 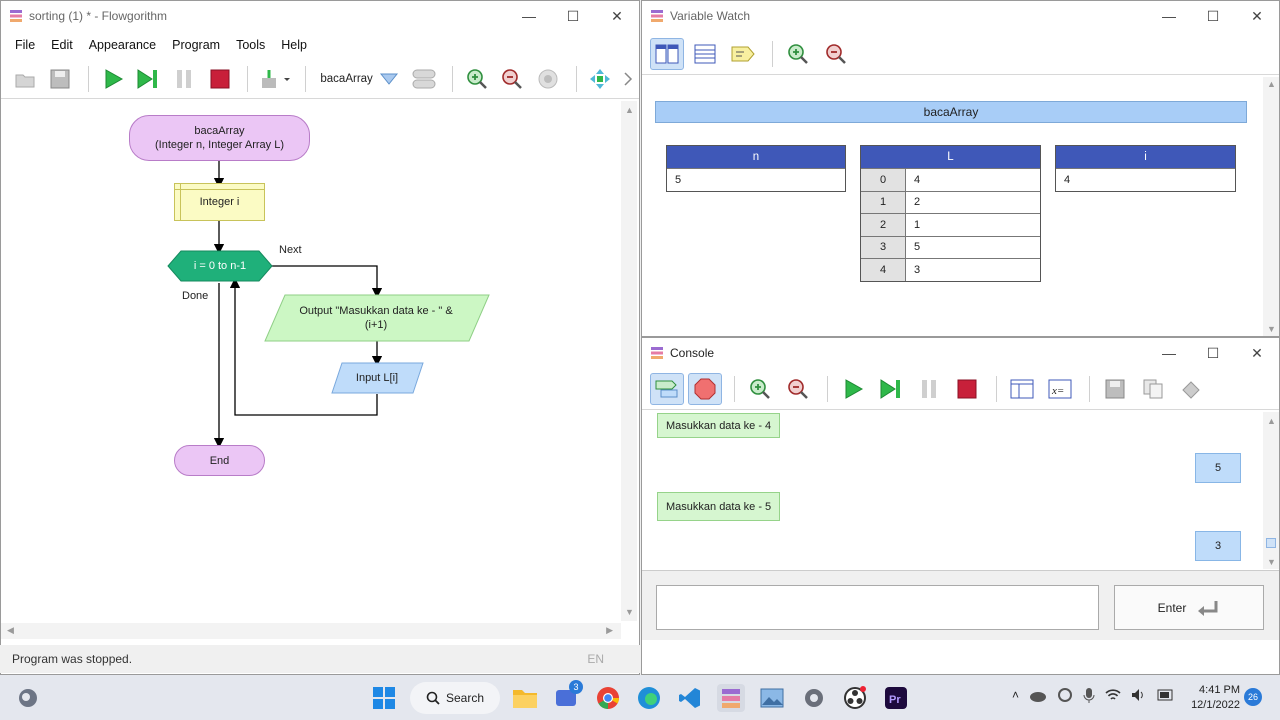 I want to click on flowchart-vertical-scrollbar: ▲ ▼, so click(x=629, y=361).